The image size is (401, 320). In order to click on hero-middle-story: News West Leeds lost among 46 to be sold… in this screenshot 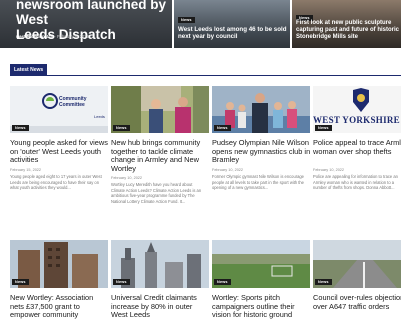, I will do `click(232, 24)`.